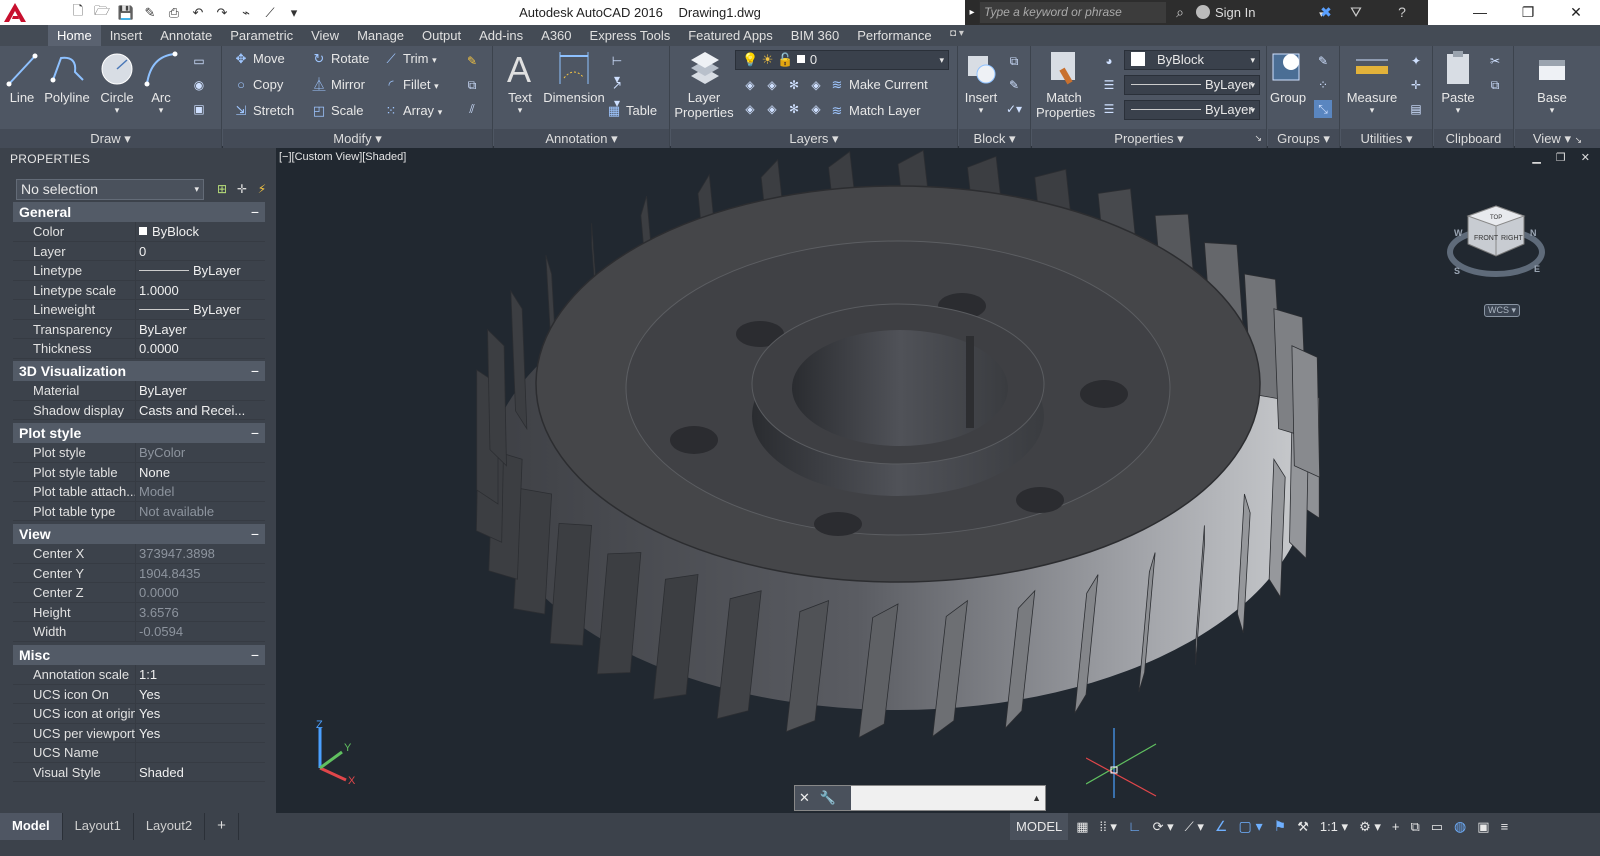 This screenshot has width=1600, height=856. Describe the element at coordinates (74, 35) in the screenshot. I see `tab-home: Home` at that location.